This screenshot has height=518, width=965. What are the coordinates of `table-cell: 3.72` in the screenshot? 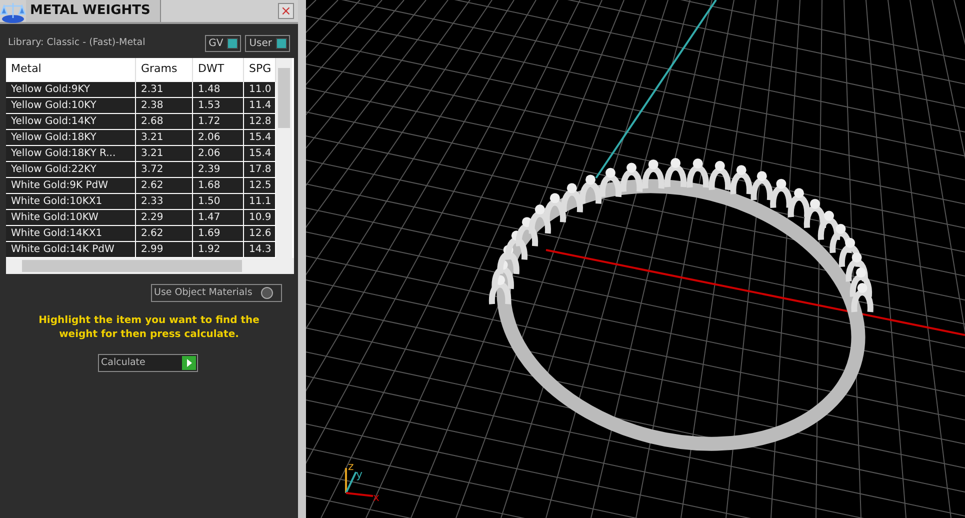 It's located at (164, 170).